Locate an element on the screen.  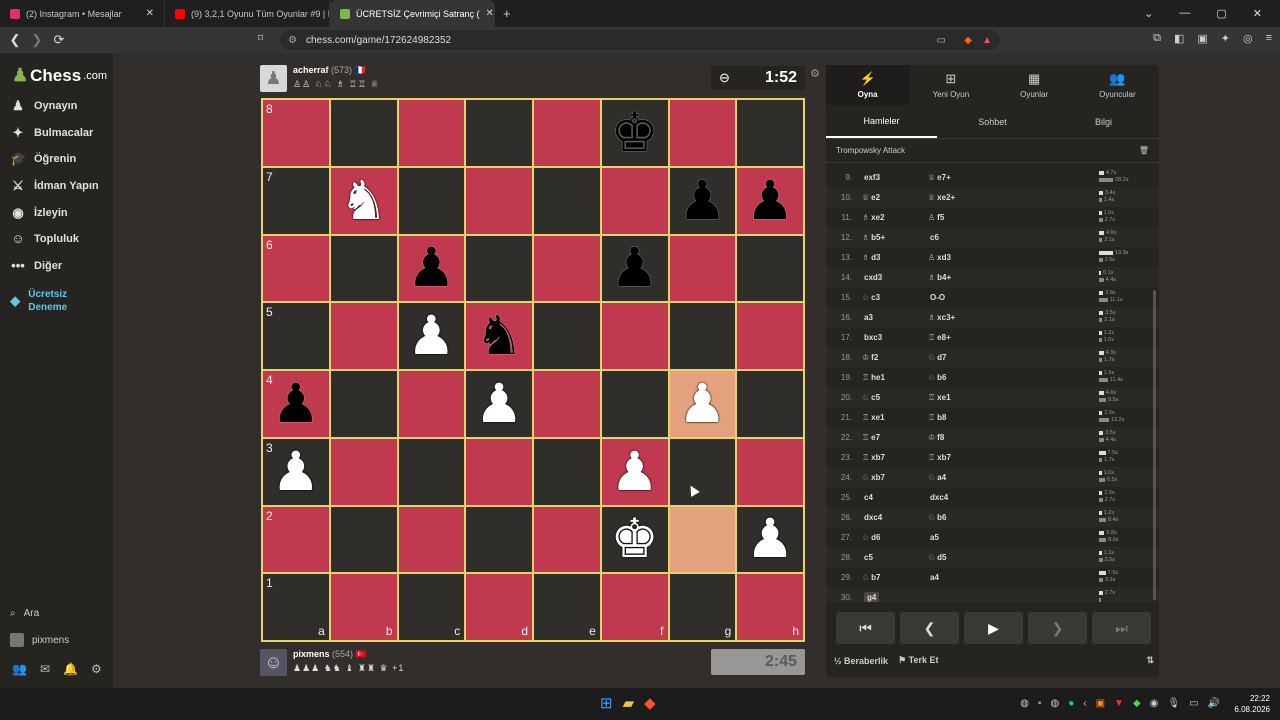
square-h8 is located at coordinates (770, 133).